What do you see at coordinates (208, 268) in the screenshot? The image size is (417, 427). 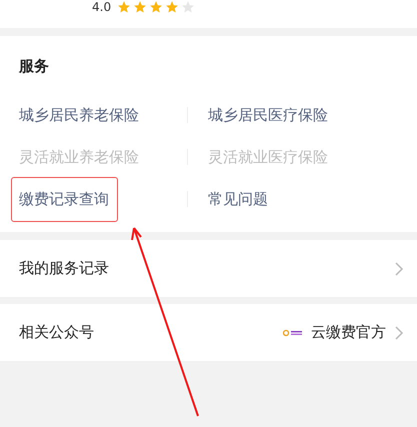 I see `list-row: 我的服务记录` at bounding box center [208, 268].